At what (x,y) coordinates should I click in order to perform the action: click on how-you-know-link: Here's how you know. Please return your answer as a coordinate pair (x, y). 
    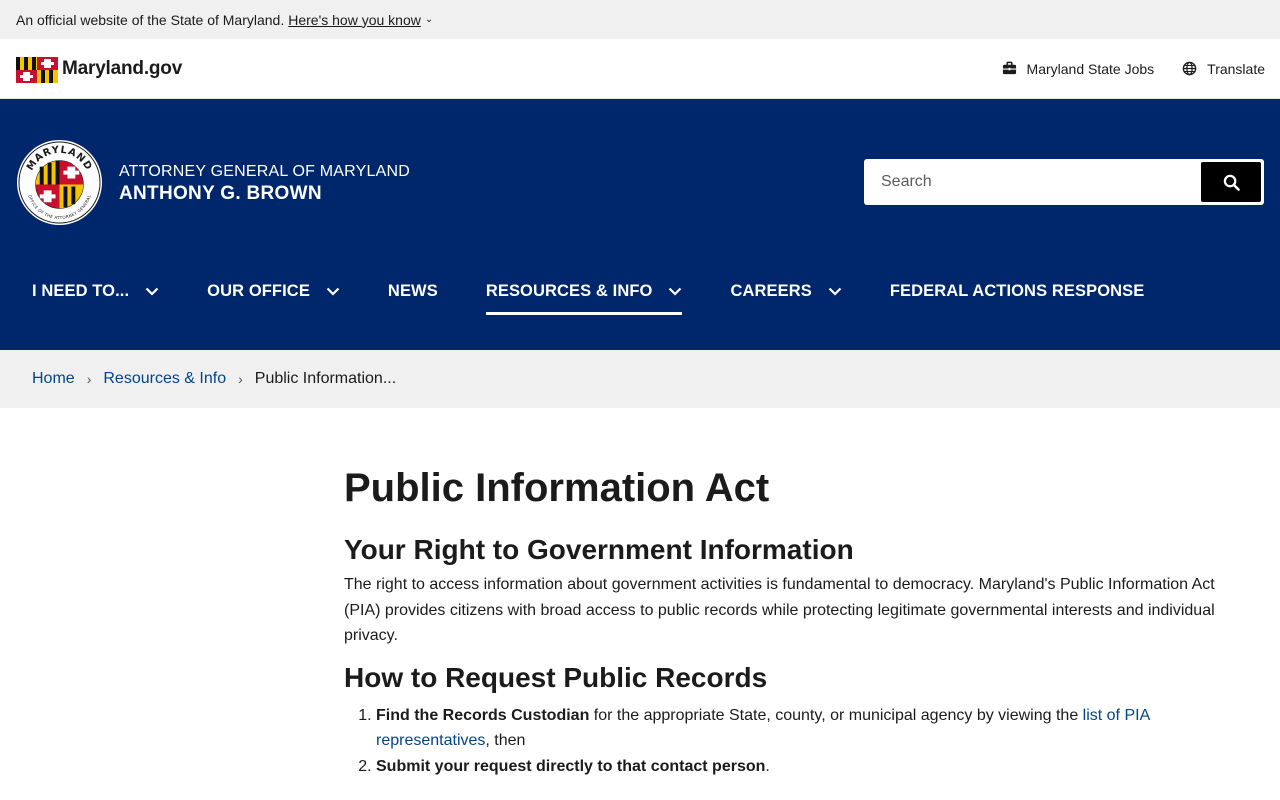
    Looking at the image, I should click on (354, 20).